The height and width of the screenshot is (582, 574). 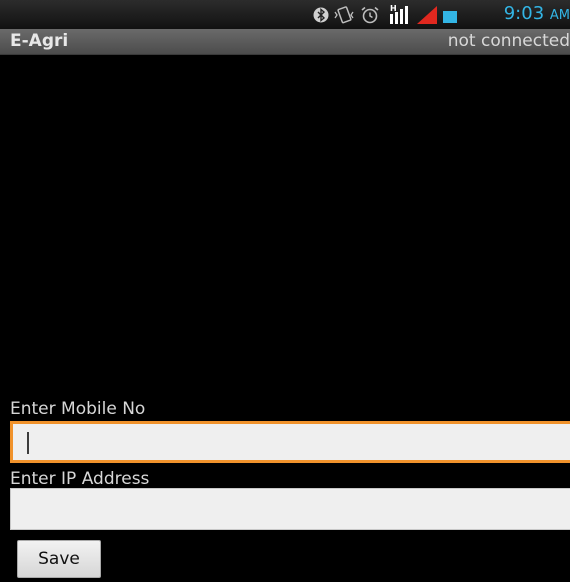 What do you see at coordinates (344, 15) in the screenshot?
I see `vibrate-icon` at bounding box center [344, 15].